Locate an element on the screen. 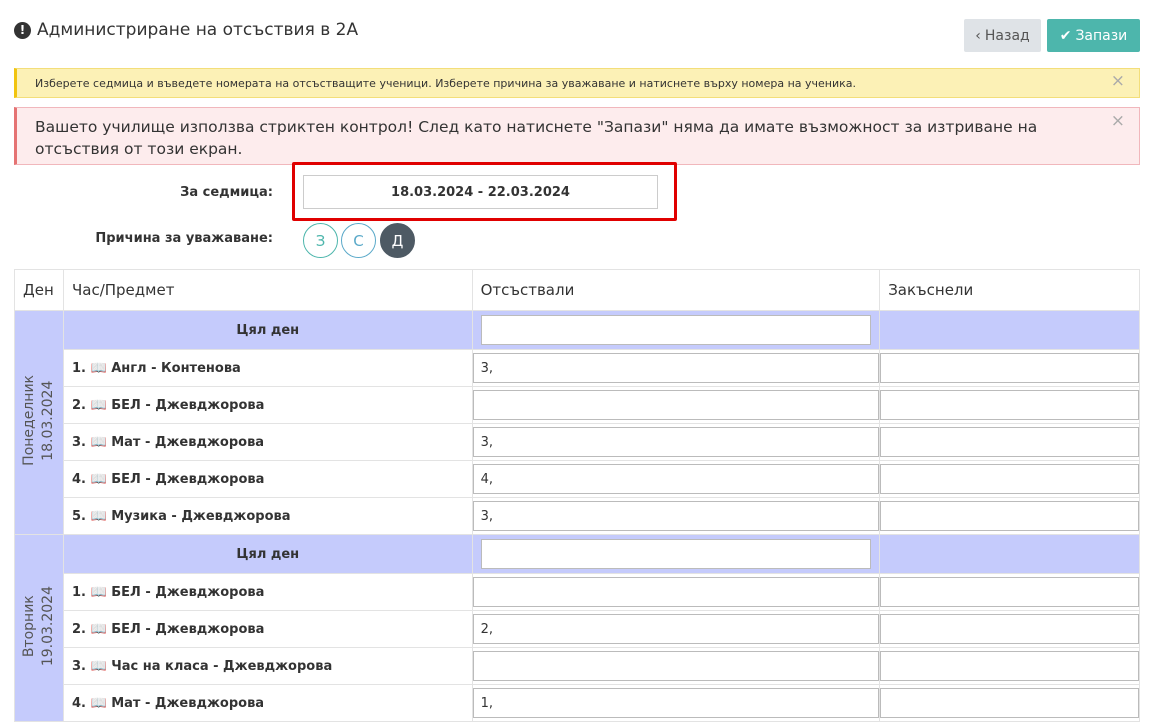 The width and height of the screenshot is (1152, 722). day-label: Понеделник 18.03.2024 is located at coordinates (38, 420).